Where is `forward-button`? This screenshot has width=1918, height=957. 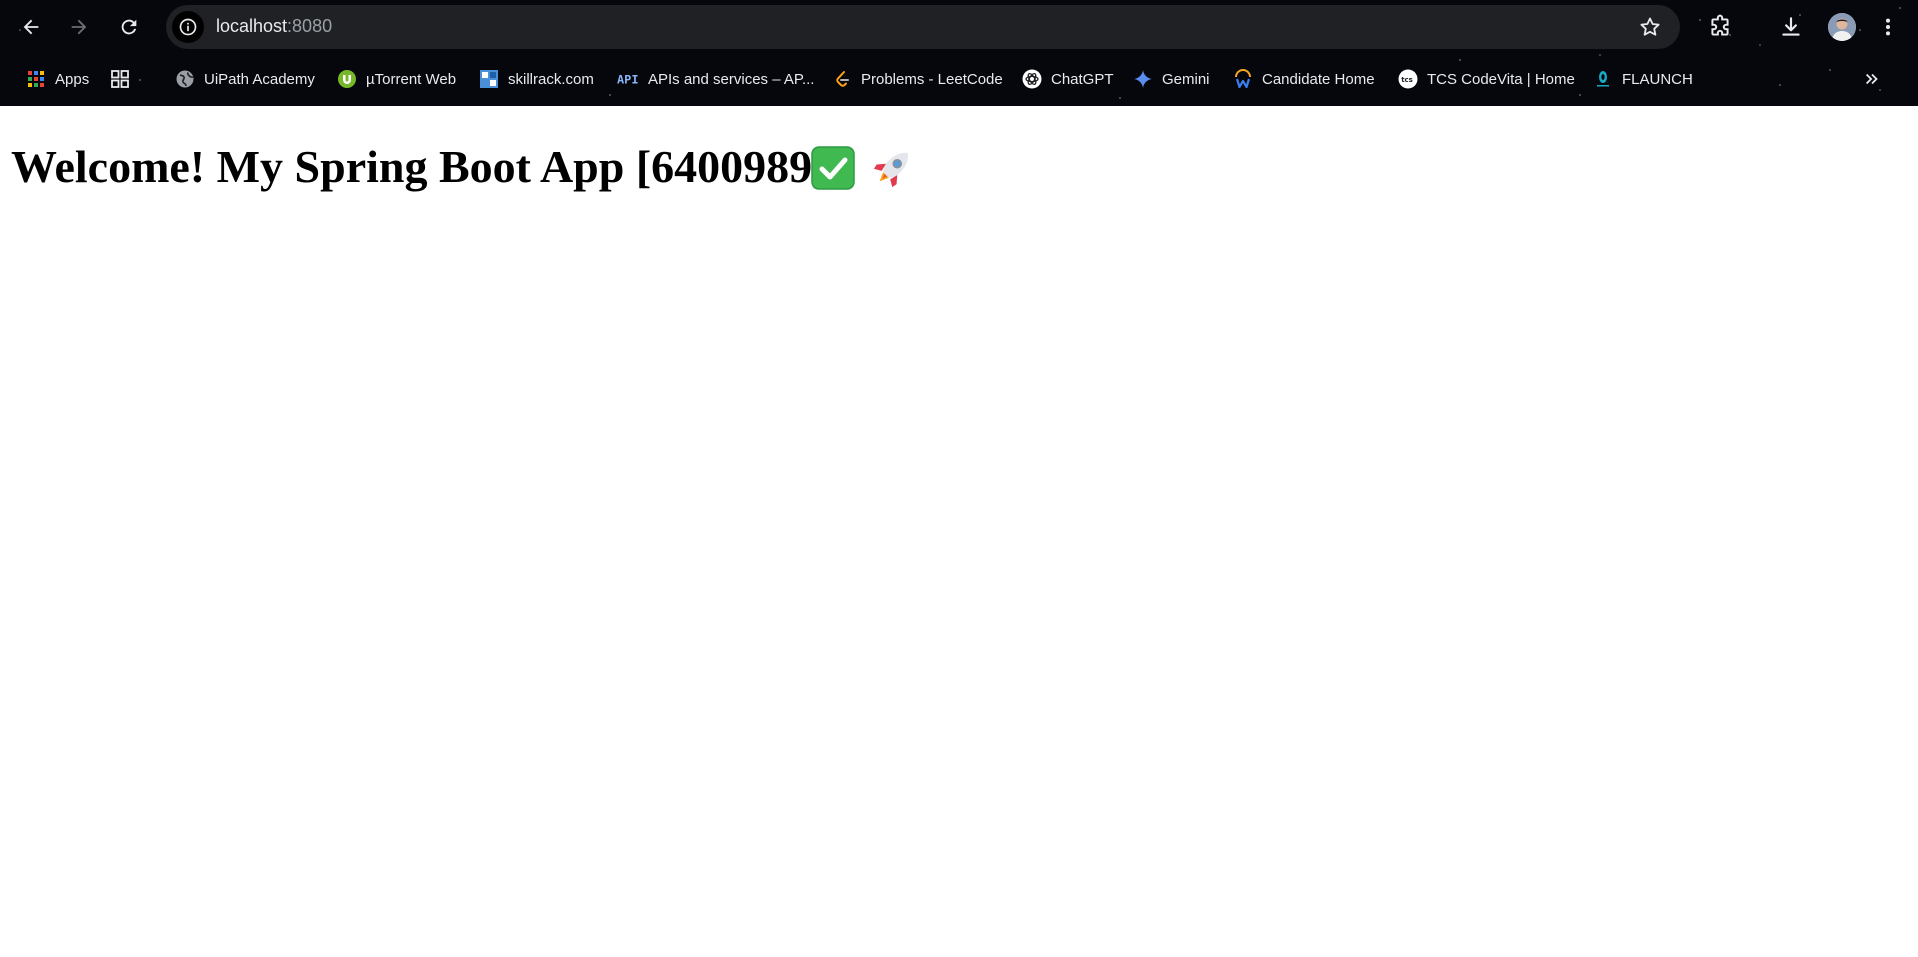 forward-button is located at coordinates (79, 27).